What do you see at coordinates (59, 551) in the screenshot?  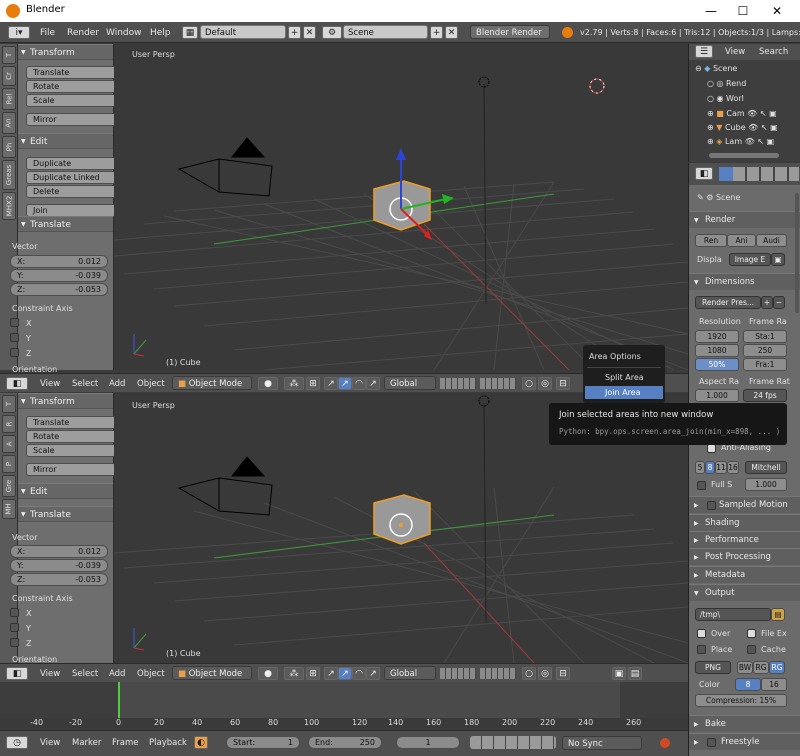 I see `vector-x-field-bottom: X: 0.012` at bounding box center [59, 551].